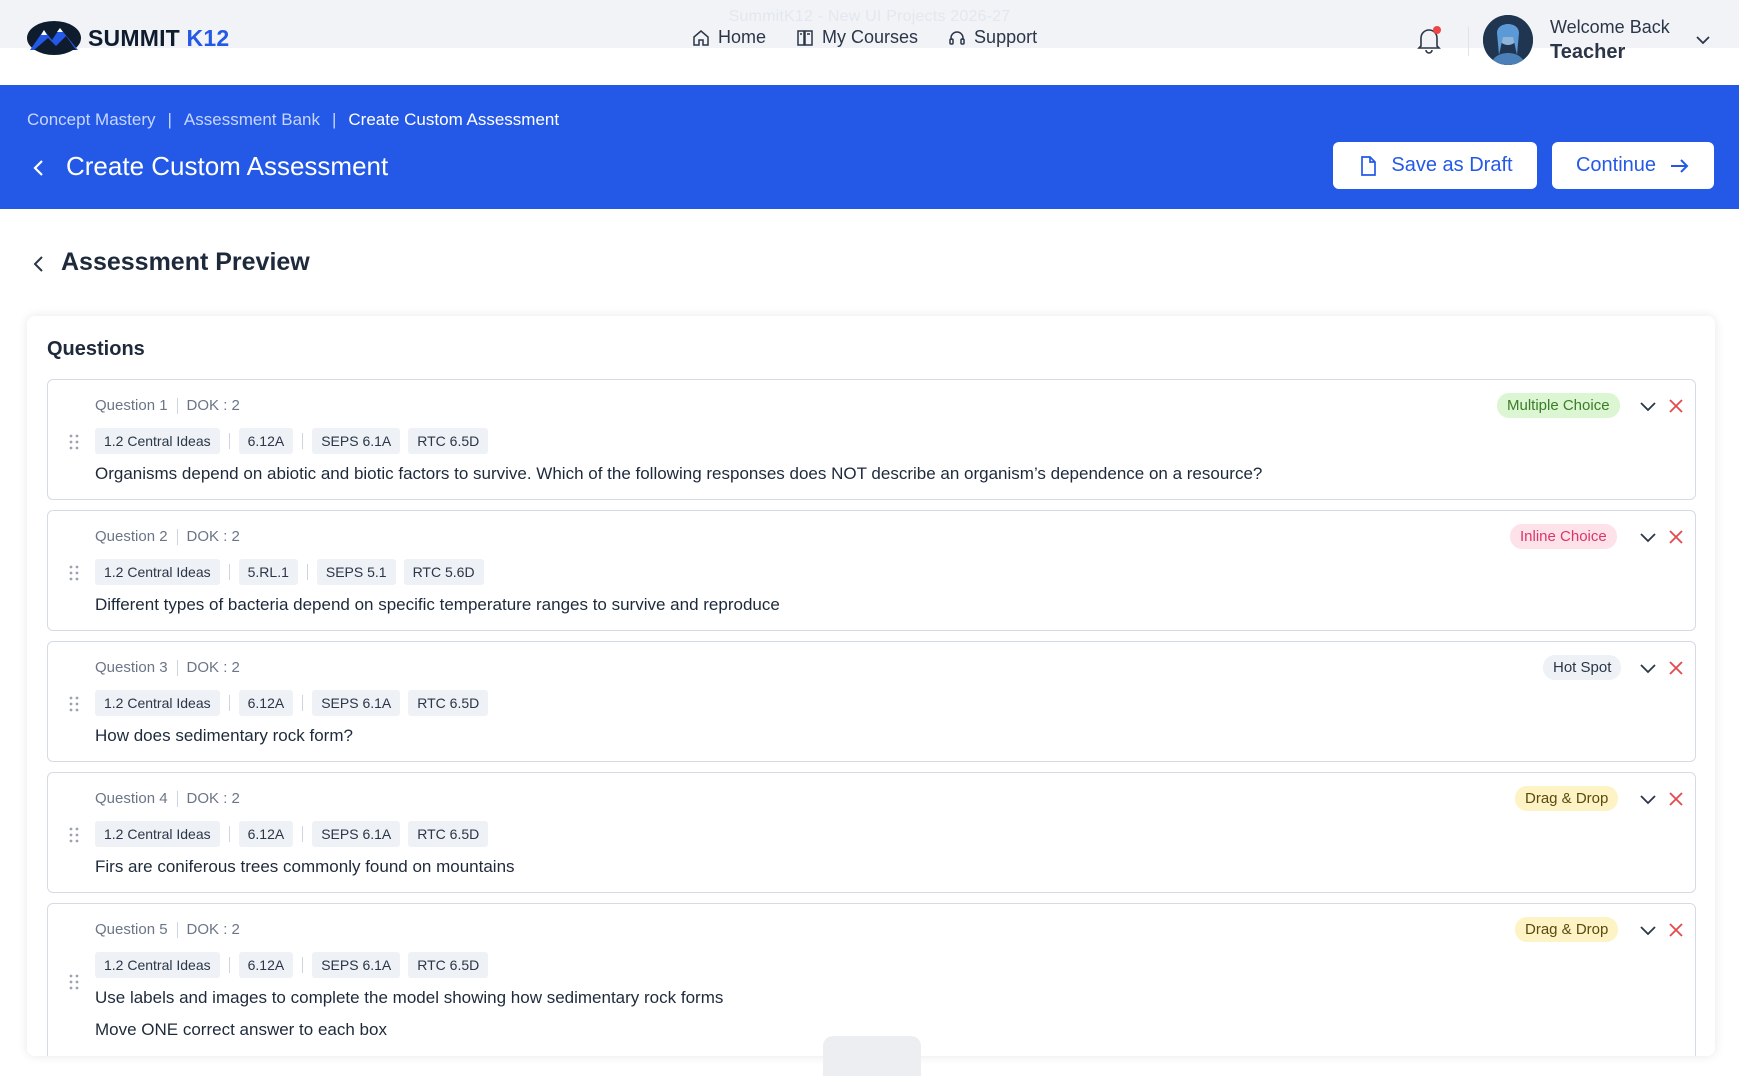  I want to click on question-meta: Question 3 DOK : 2, so click(167, 667).